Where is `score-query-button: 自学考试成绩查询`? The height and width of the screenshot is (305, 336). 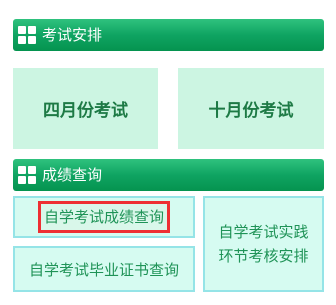 score-query-button: 自学考试成绩查询 is located at coordinates (104, 217).